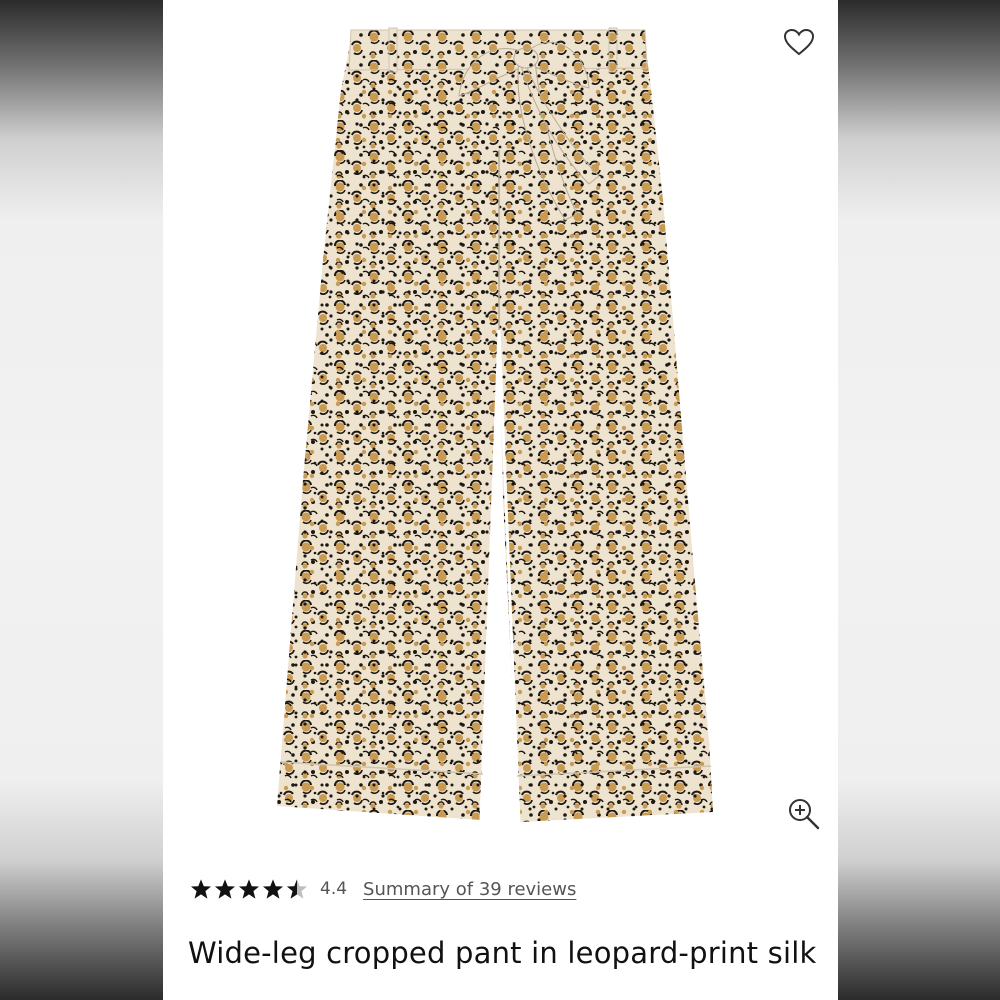 Image resolution: width=1000 pixels, height=1000 pixels. I want to click on rating-value: 4.4, so click(334, 889).